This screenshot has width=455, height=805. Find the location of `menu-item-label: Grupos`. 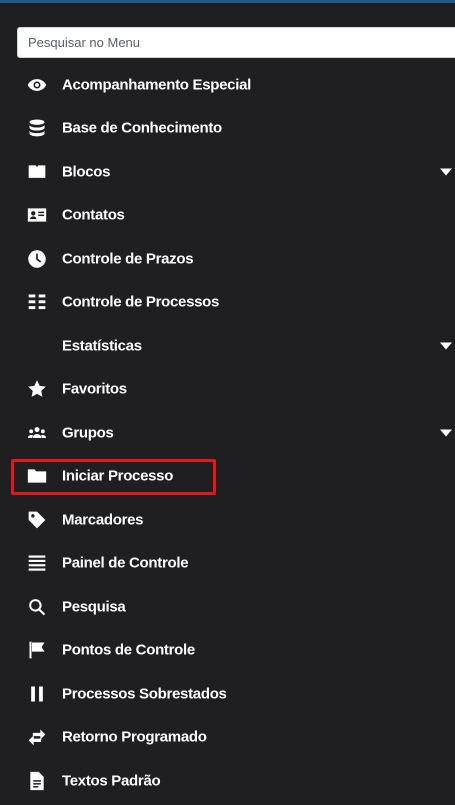

menu-item-label: Grupos is located at coordinates (88, 433).